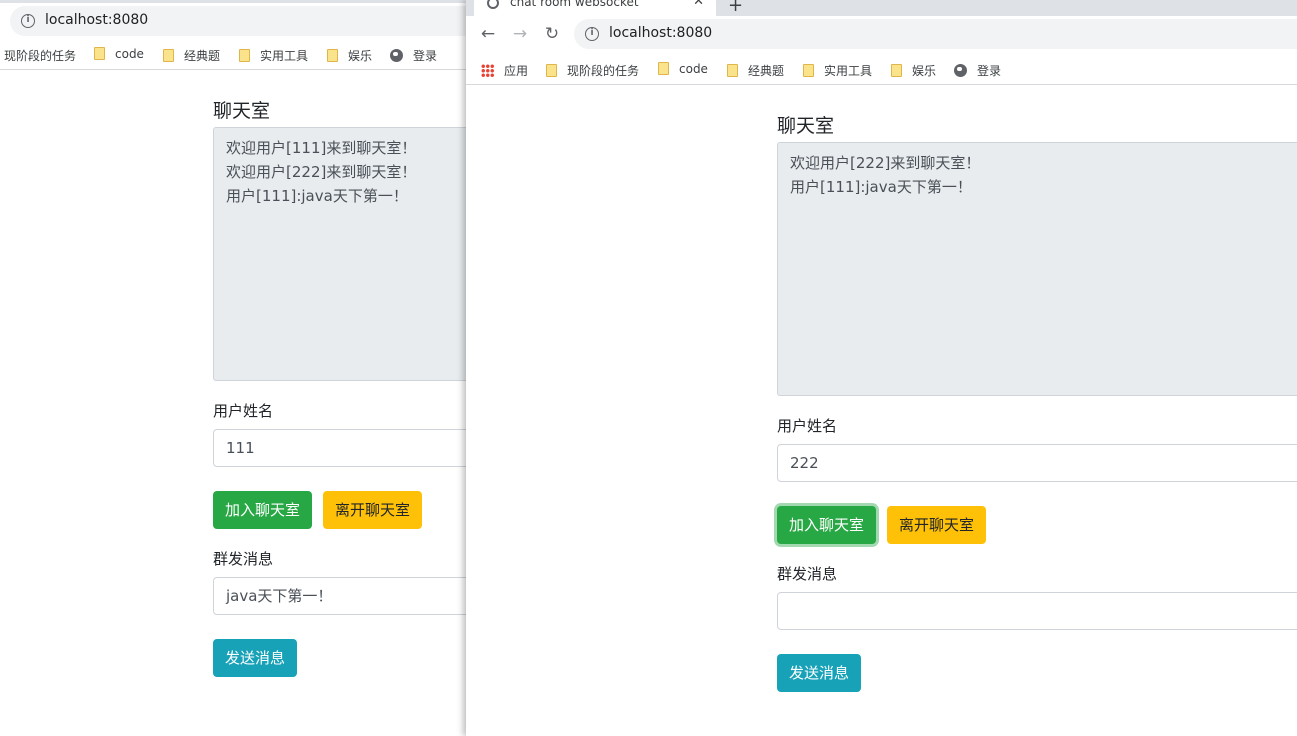 The width and height of the screenshot is (1297, 736). Describe the element at coordinates (341, 448) in the screenshot. I see `username-input: 111` at that location.